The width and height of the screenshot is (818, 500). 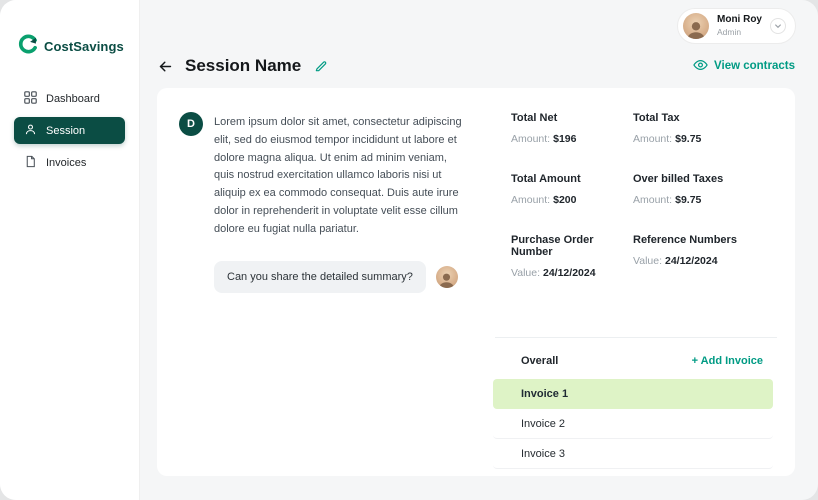 What do you see at coordinates (30, 163) in the screenshot?
I see `document-icon` at bounding box center [30, 163].